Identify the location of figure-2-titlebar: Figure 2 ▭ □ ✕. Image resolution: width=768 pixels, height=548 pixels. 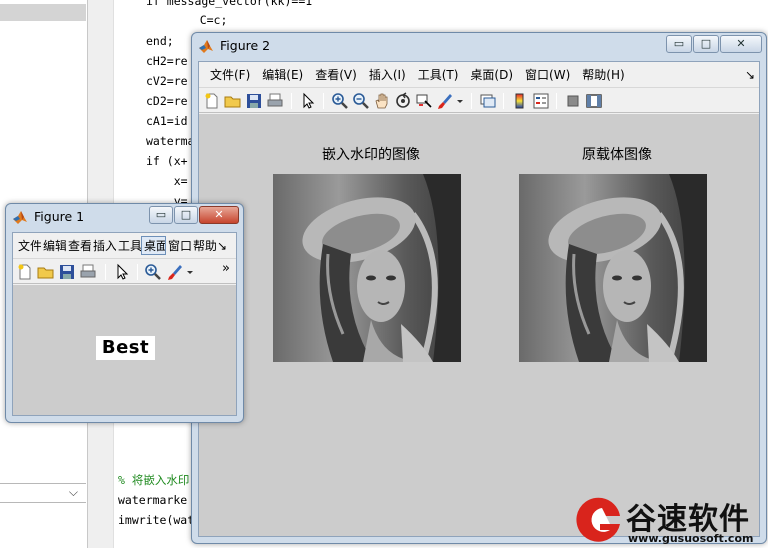
(479, 46).